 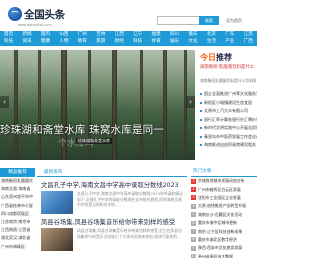 I want to click on logo-title: 全国头条, so click(x=44, y=15).